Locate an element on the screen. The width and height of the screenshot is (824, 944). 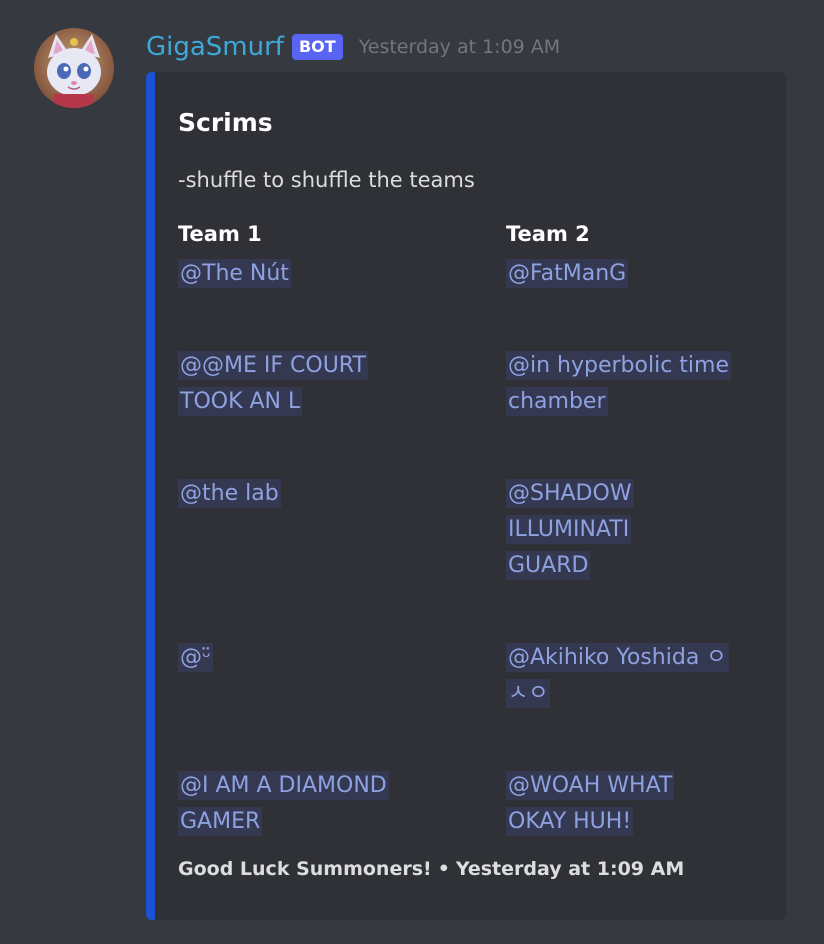
team-1-member-mention: @@ME IF COURT TOOK AN L is located at coordinates (303, 384).